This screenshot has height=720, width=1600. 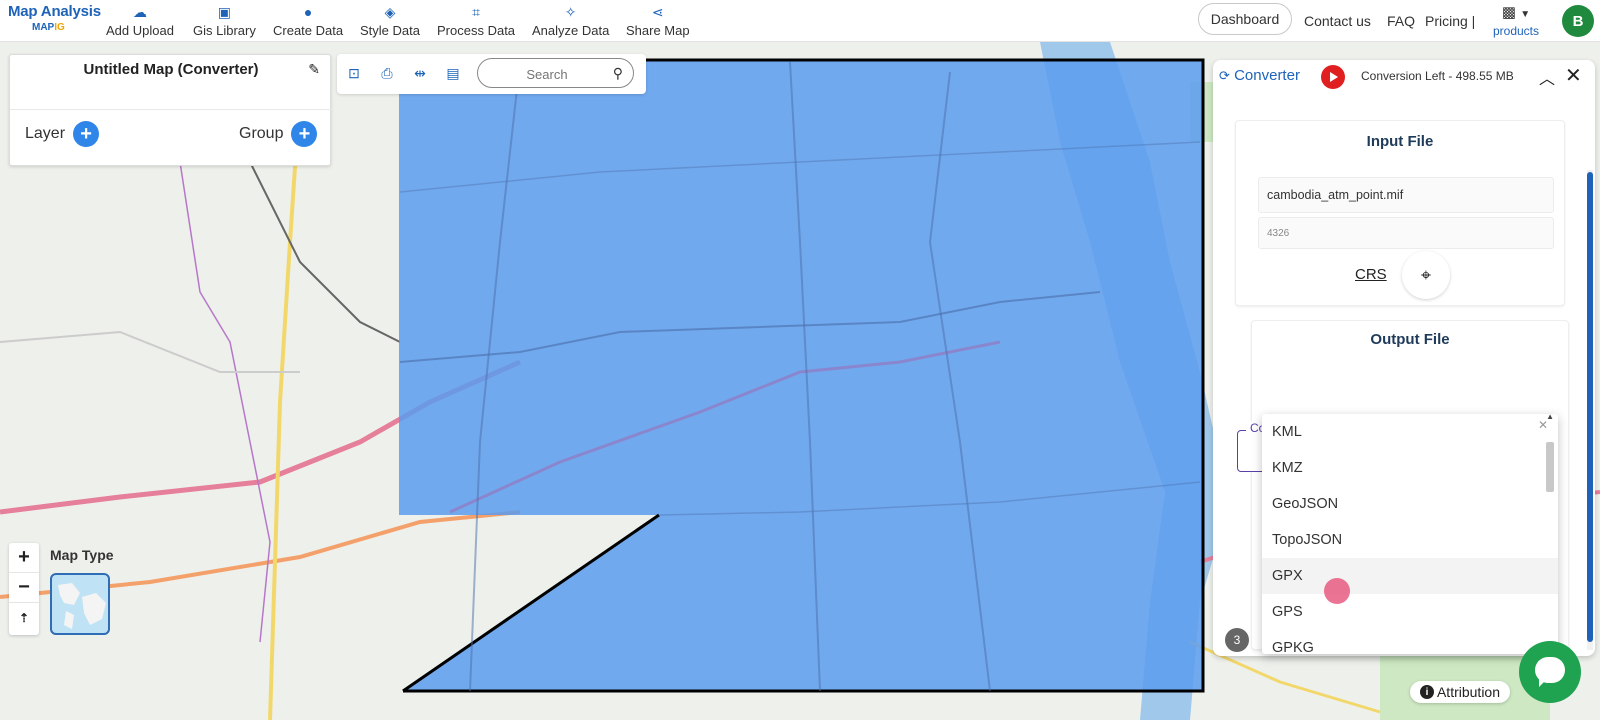 I want to click on box-icon: ▩ ▼, so click(x=1516, y=12).